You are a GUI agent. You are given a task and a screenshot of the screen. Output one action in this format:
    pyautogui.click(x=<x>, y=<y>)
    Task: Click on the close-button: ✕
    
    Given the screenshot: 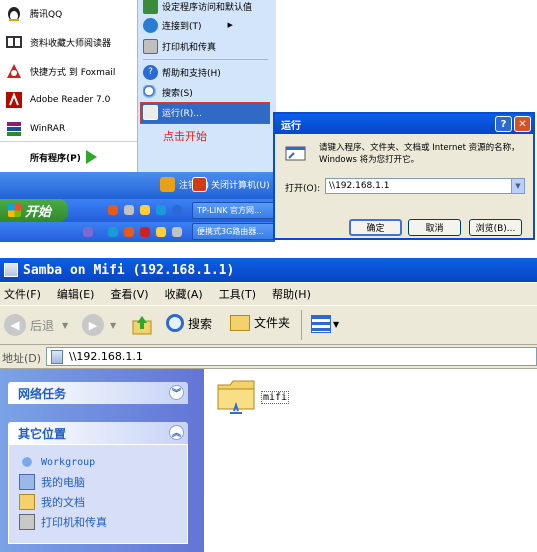 What is the action you would take?
    pyautogui.click(x=522, y=124)
    